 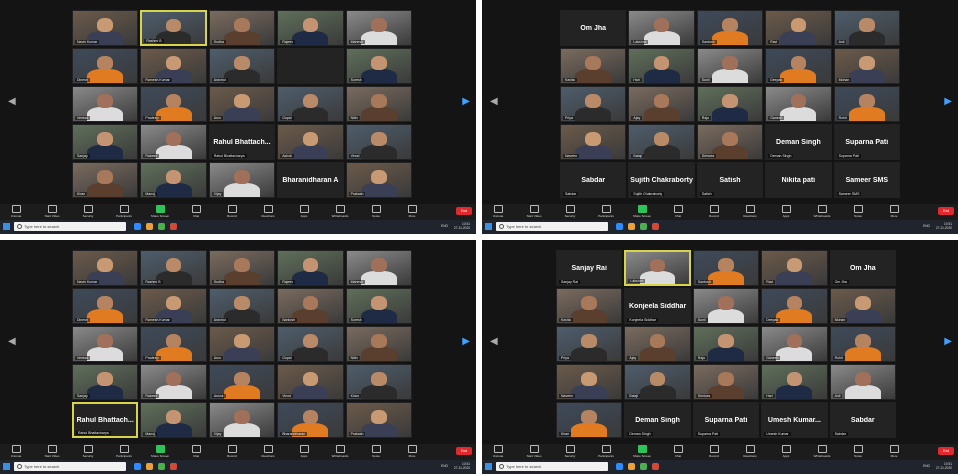 What do you see at coordinates (661, 66) in the screenshot?
I see `participant-tile: Hari` at bounding box center [661, 66].